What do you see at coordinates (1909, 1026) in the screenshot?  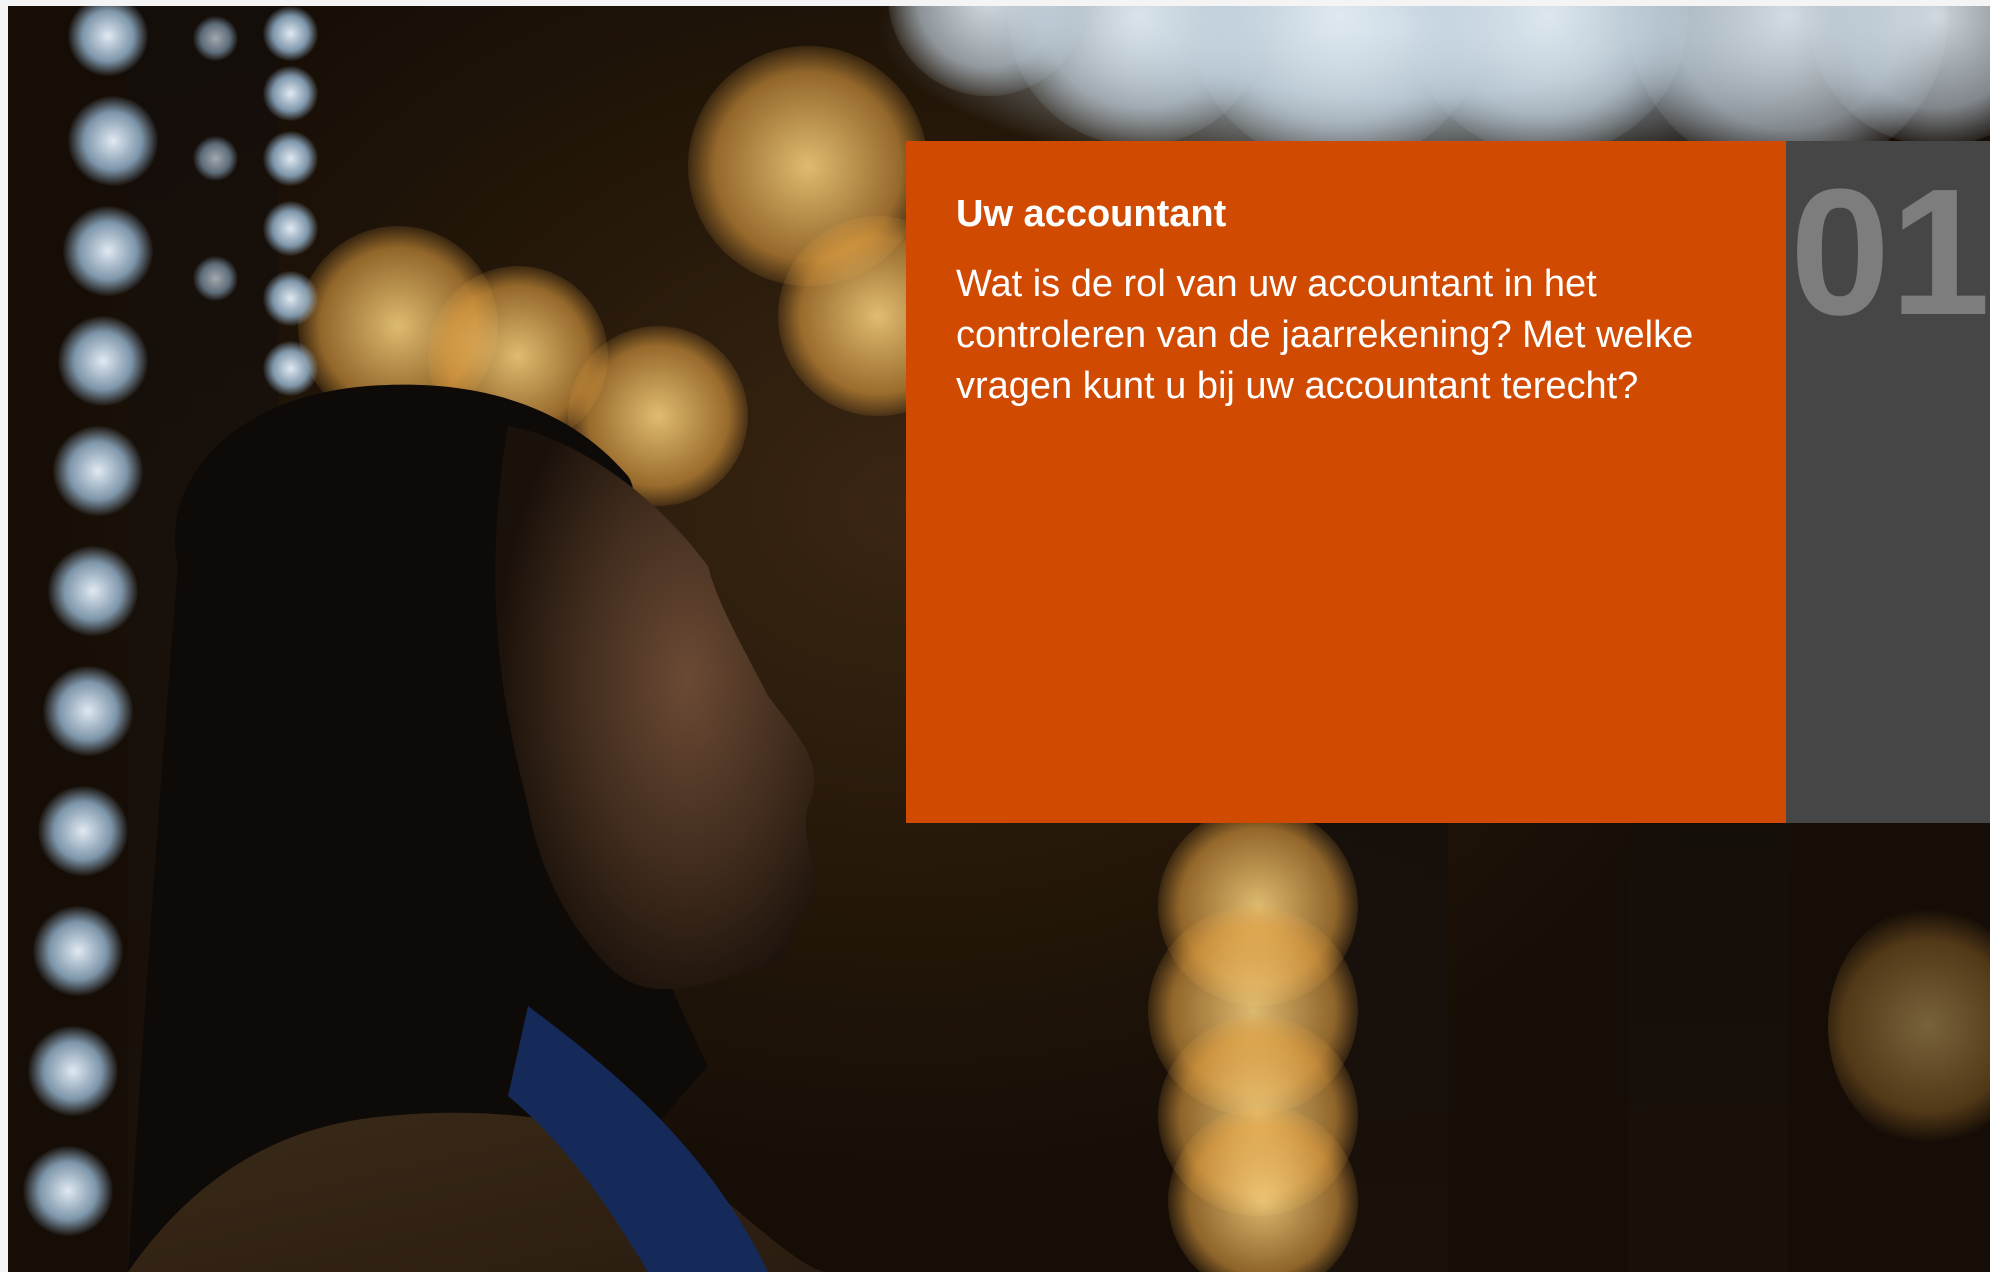 I see `bokeh-light` at bounding box center [1909, 1026].